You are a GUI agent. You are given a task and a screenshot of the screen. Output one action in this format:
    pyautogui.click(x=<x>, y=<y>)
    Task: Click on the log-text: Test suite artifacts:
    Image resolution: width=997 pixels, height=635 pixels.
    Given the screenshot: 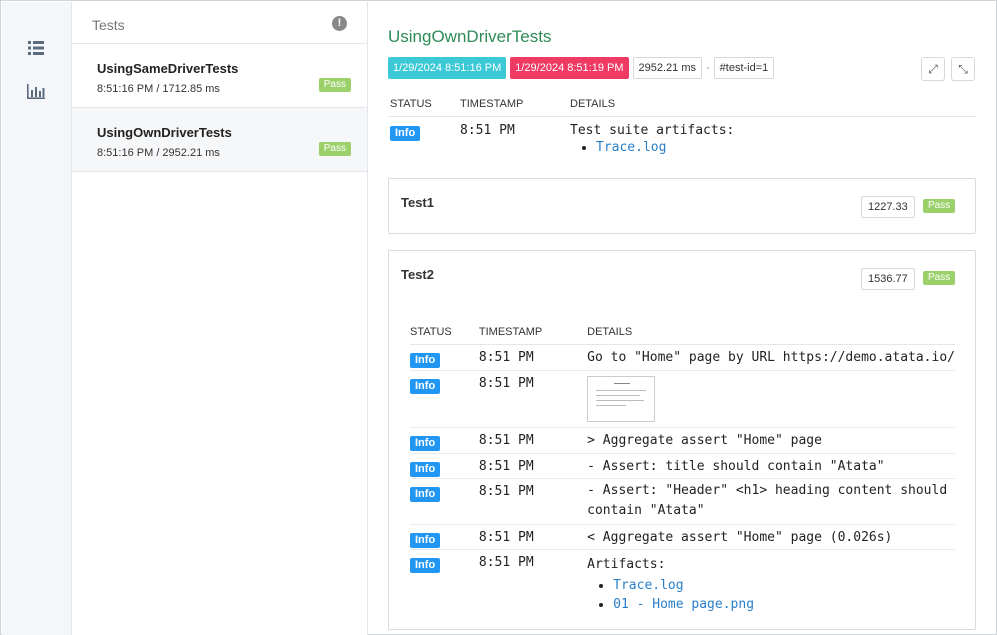 What is the action you would take?
    pyautogui.click(x=652, y=130)
    